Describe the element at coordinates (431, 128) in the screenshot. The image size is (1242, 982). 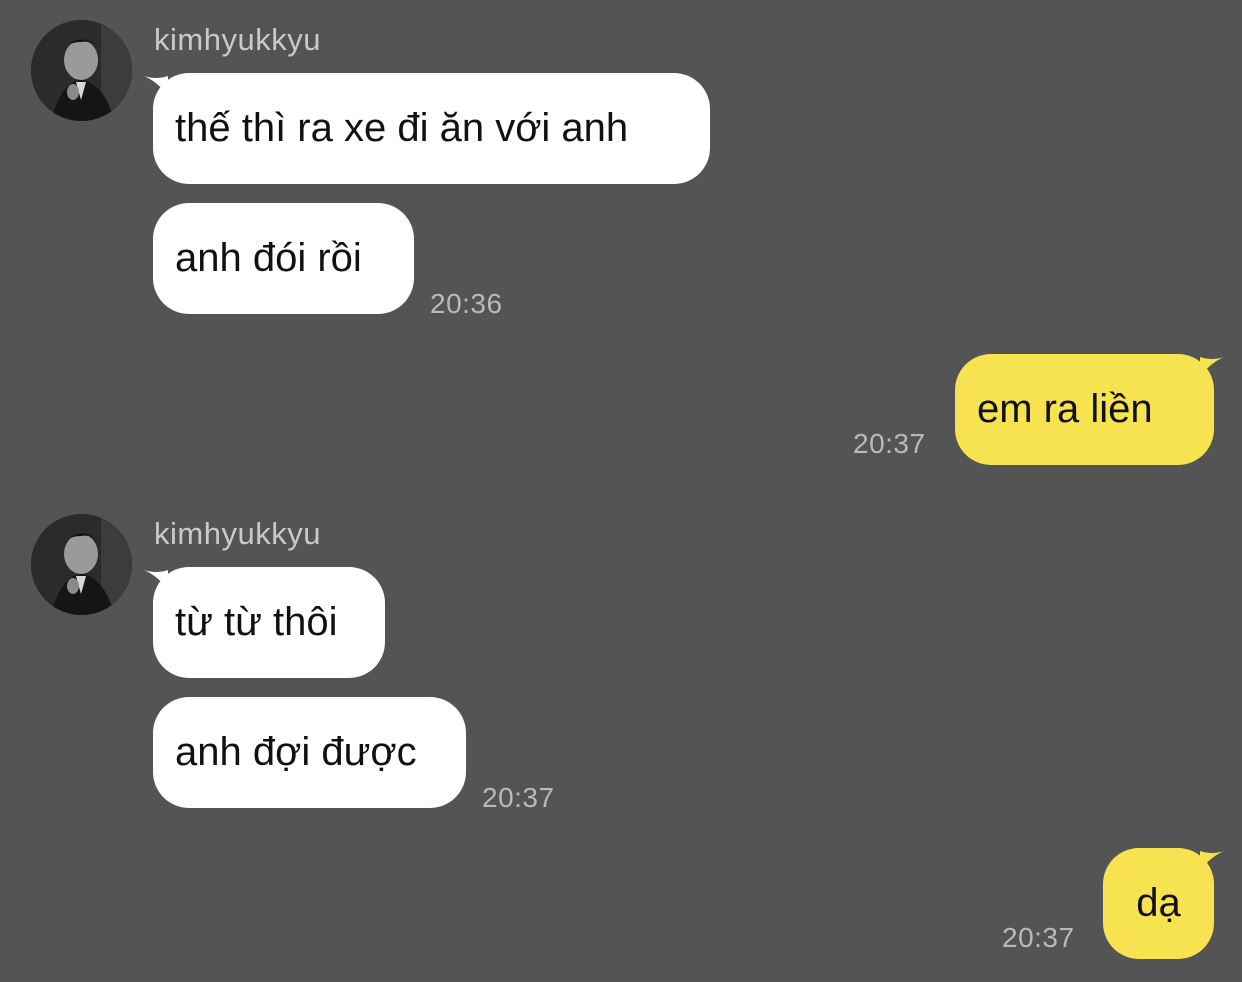
I see `message-bubble-incoming: thế thì ra xe đi ăn với anh` at that location.